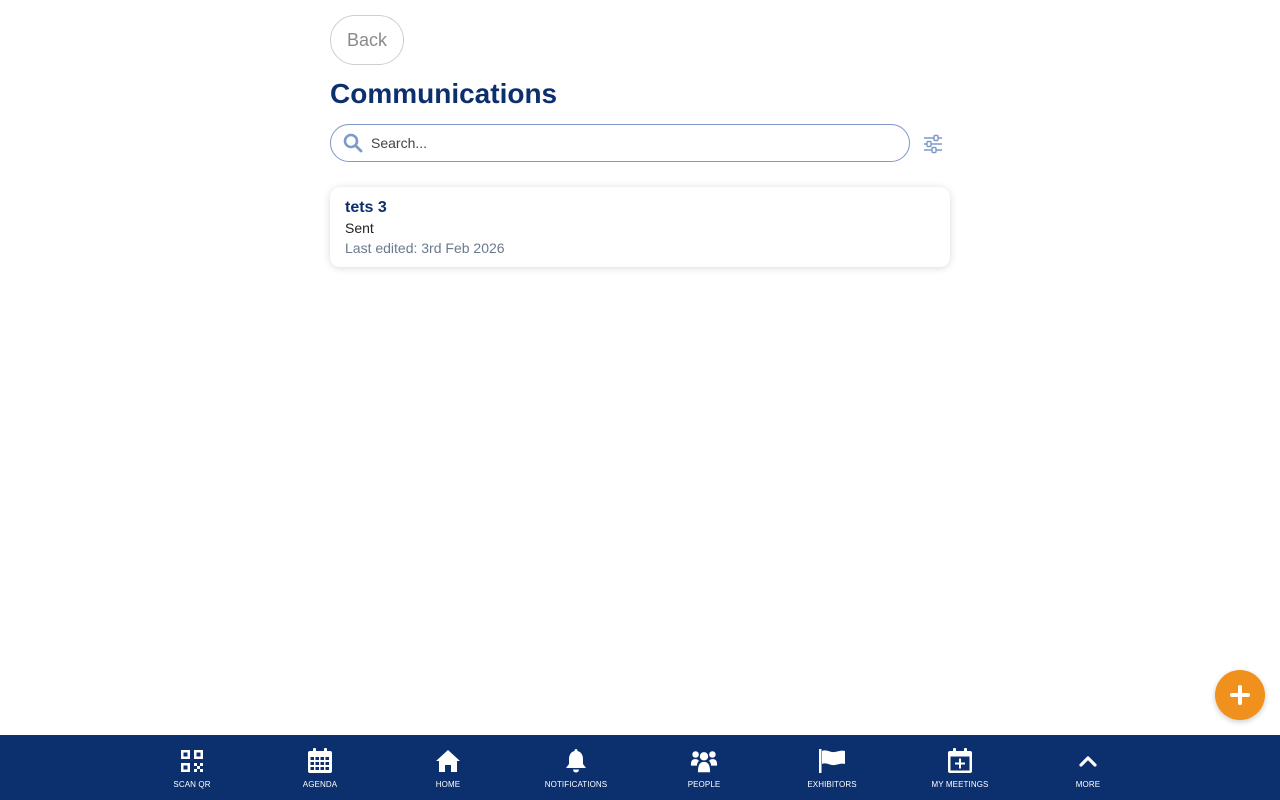 The width and height of the screenshot is (1280, 800). What do you see at coordinates (359, 228) in the screenshot?
I see `communication-status: Sent` at bounding box center [359, 228].